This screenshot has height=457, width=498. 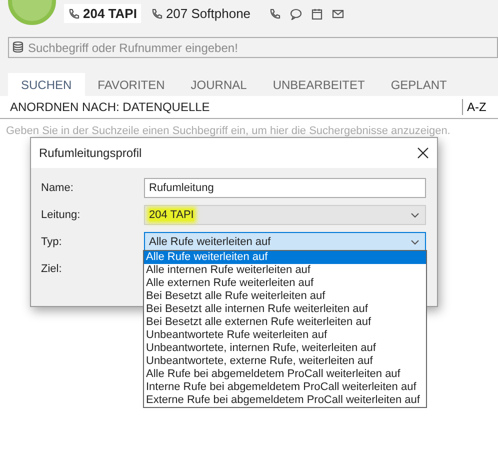 I want to click on dropdown-option: Bei Besetzt alle internen Rufe weiterleiten auf, so click(x=285, y=309).